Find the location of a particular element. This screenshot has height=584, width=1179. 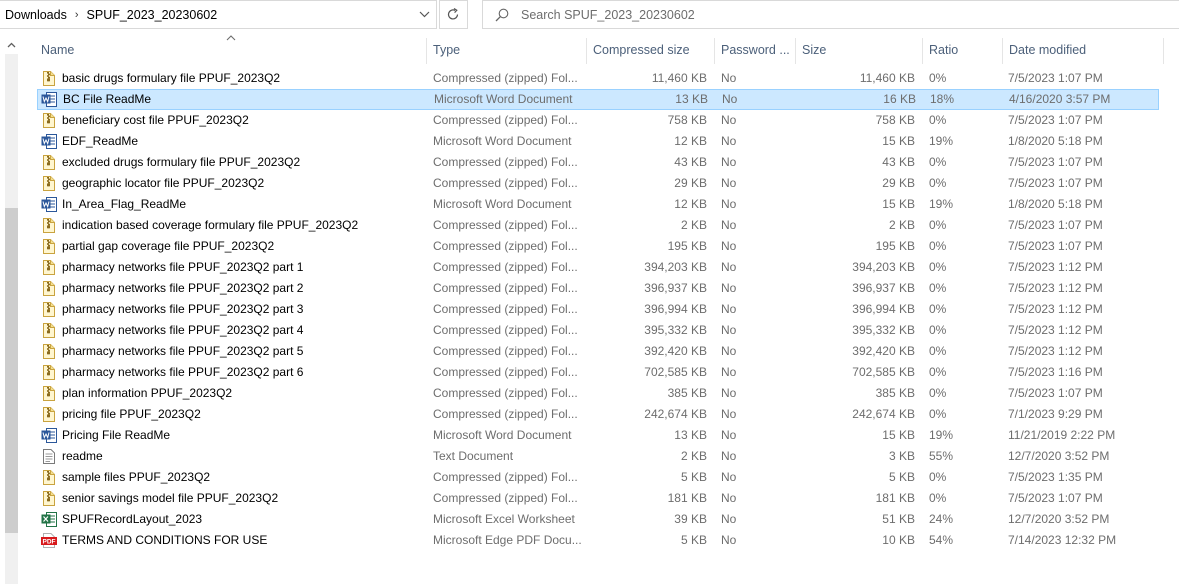

file-size: 195 KB is located at coordinates (895, 246).